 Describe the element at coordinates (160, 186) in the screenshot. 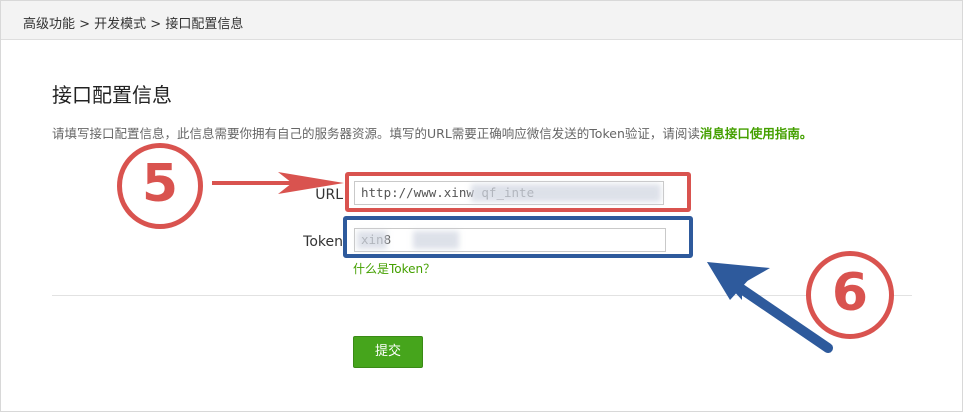

I see `step-5-marker: 5` at that location.